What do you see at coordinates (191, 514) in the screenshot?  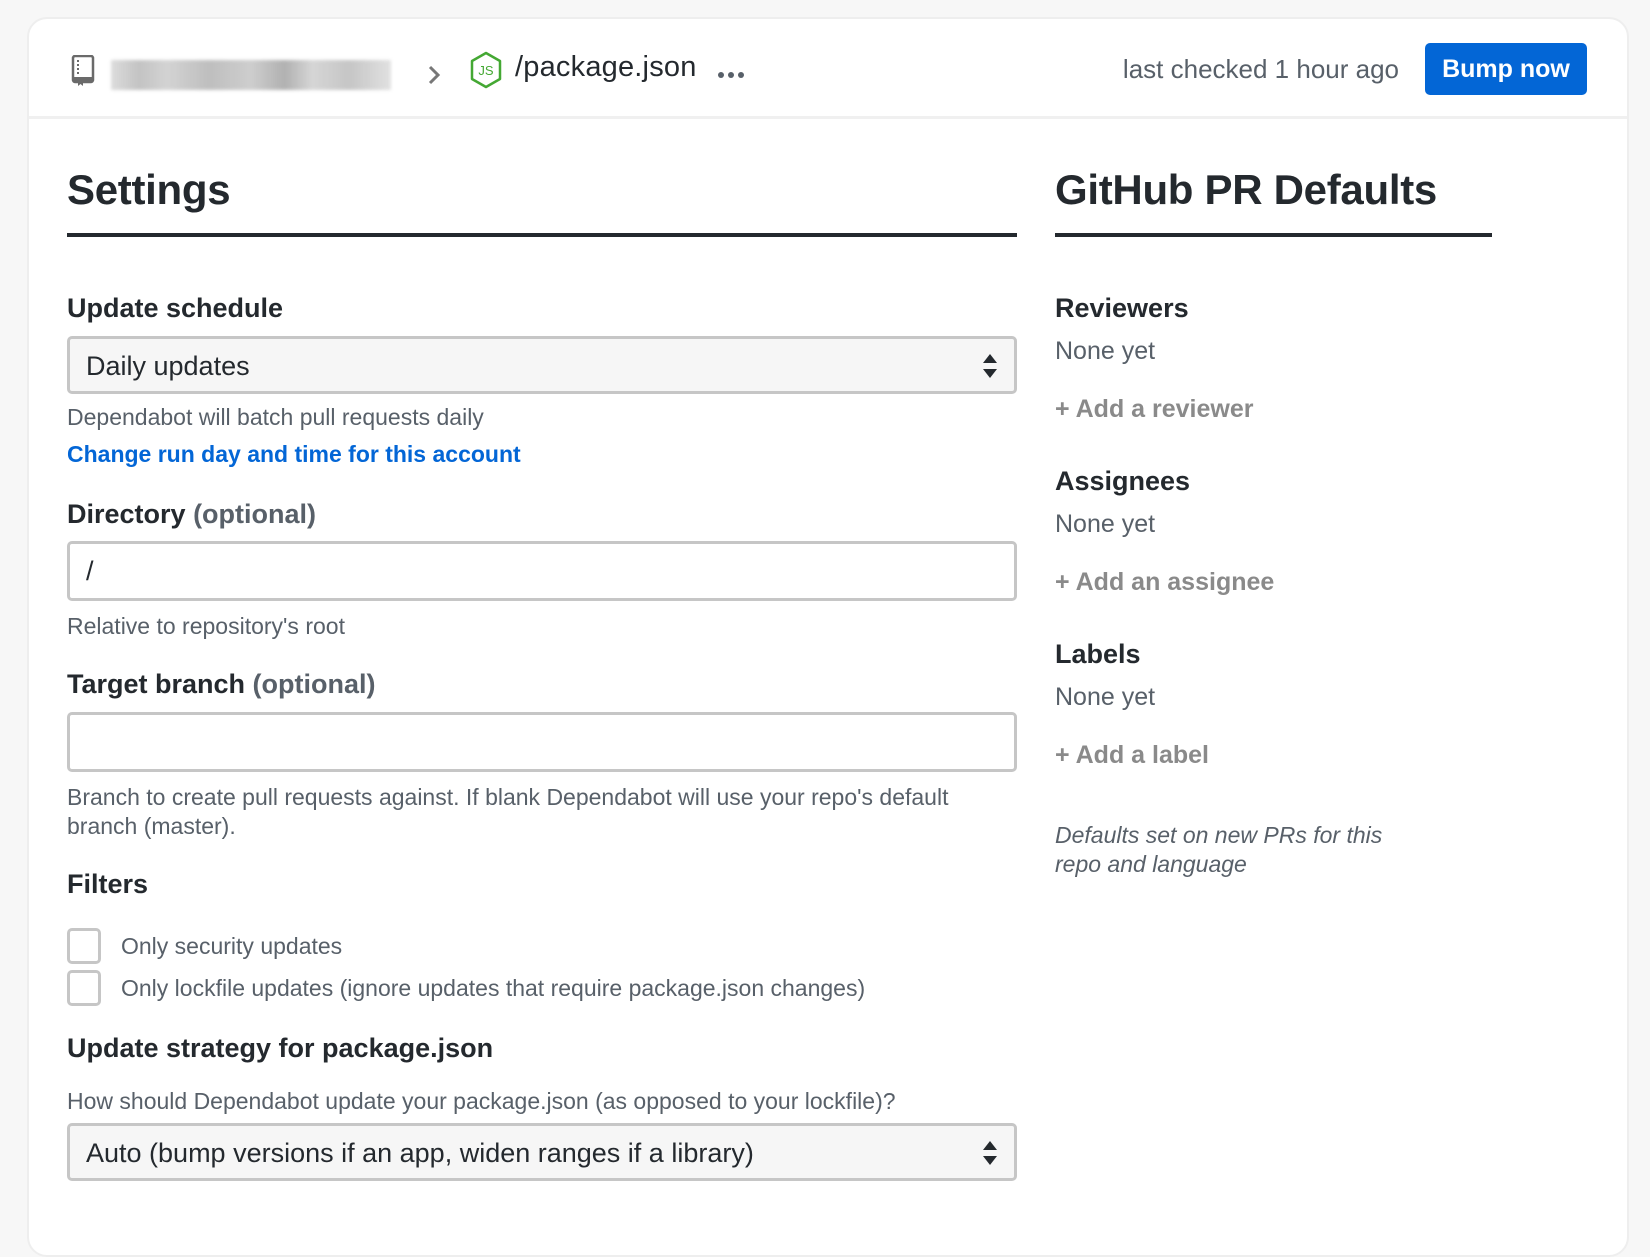 I see `directory-label: Directory (optional)` at bounding box center [191, 514].